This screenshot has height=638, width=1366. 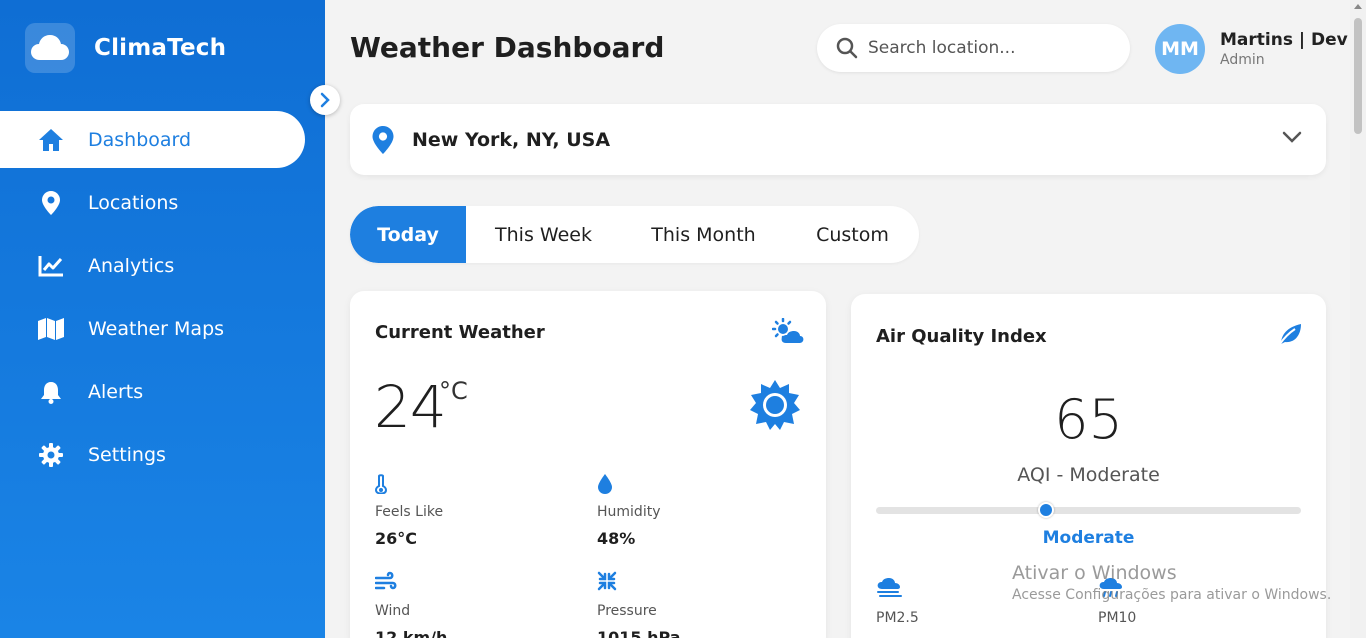 I want to click on tab-today: Today, so click(x=408, y=234).